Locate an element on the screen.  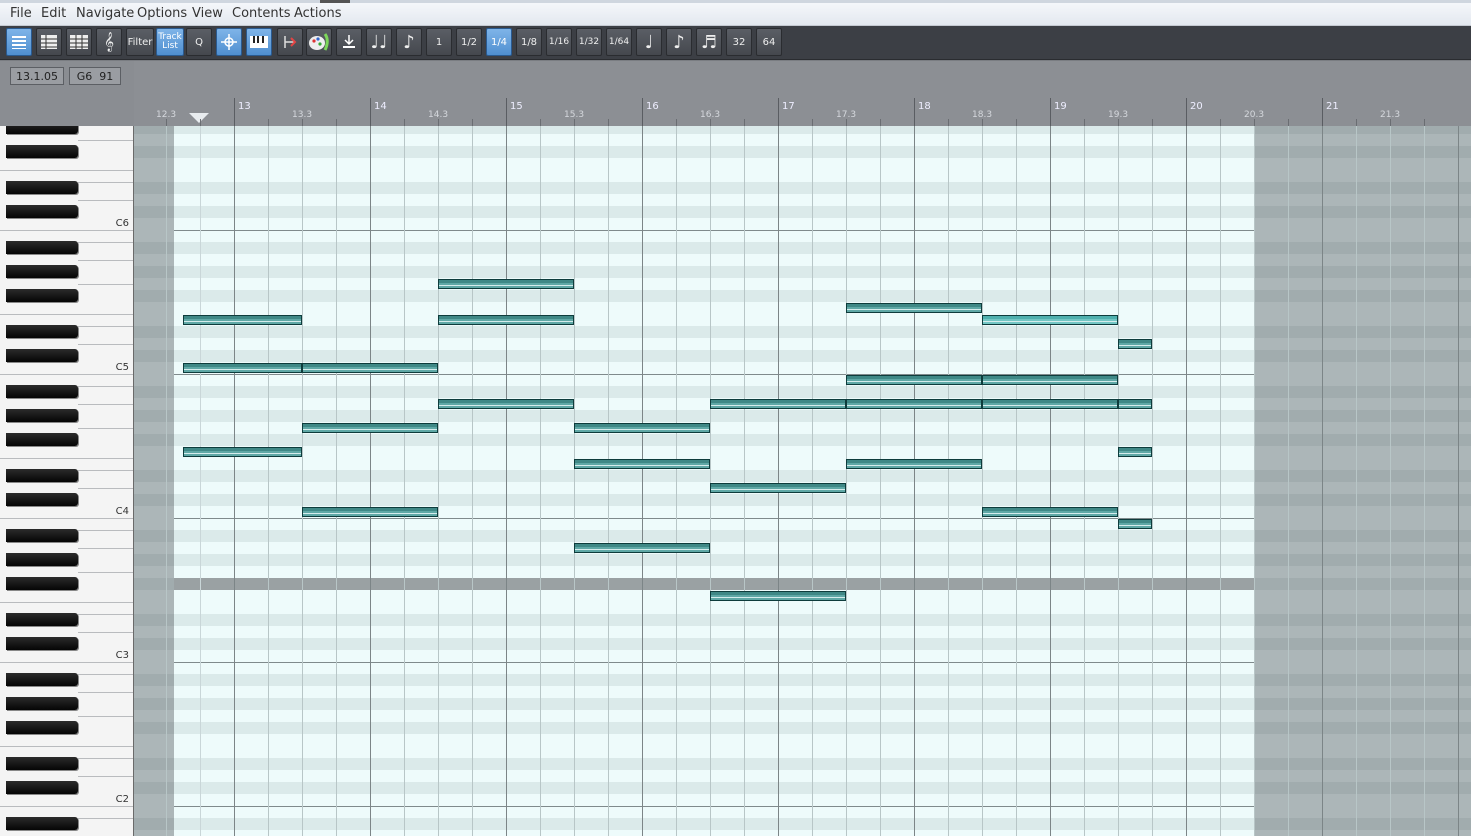
grid-1-32-button: 1/32 is located at coordinates (589, 42).